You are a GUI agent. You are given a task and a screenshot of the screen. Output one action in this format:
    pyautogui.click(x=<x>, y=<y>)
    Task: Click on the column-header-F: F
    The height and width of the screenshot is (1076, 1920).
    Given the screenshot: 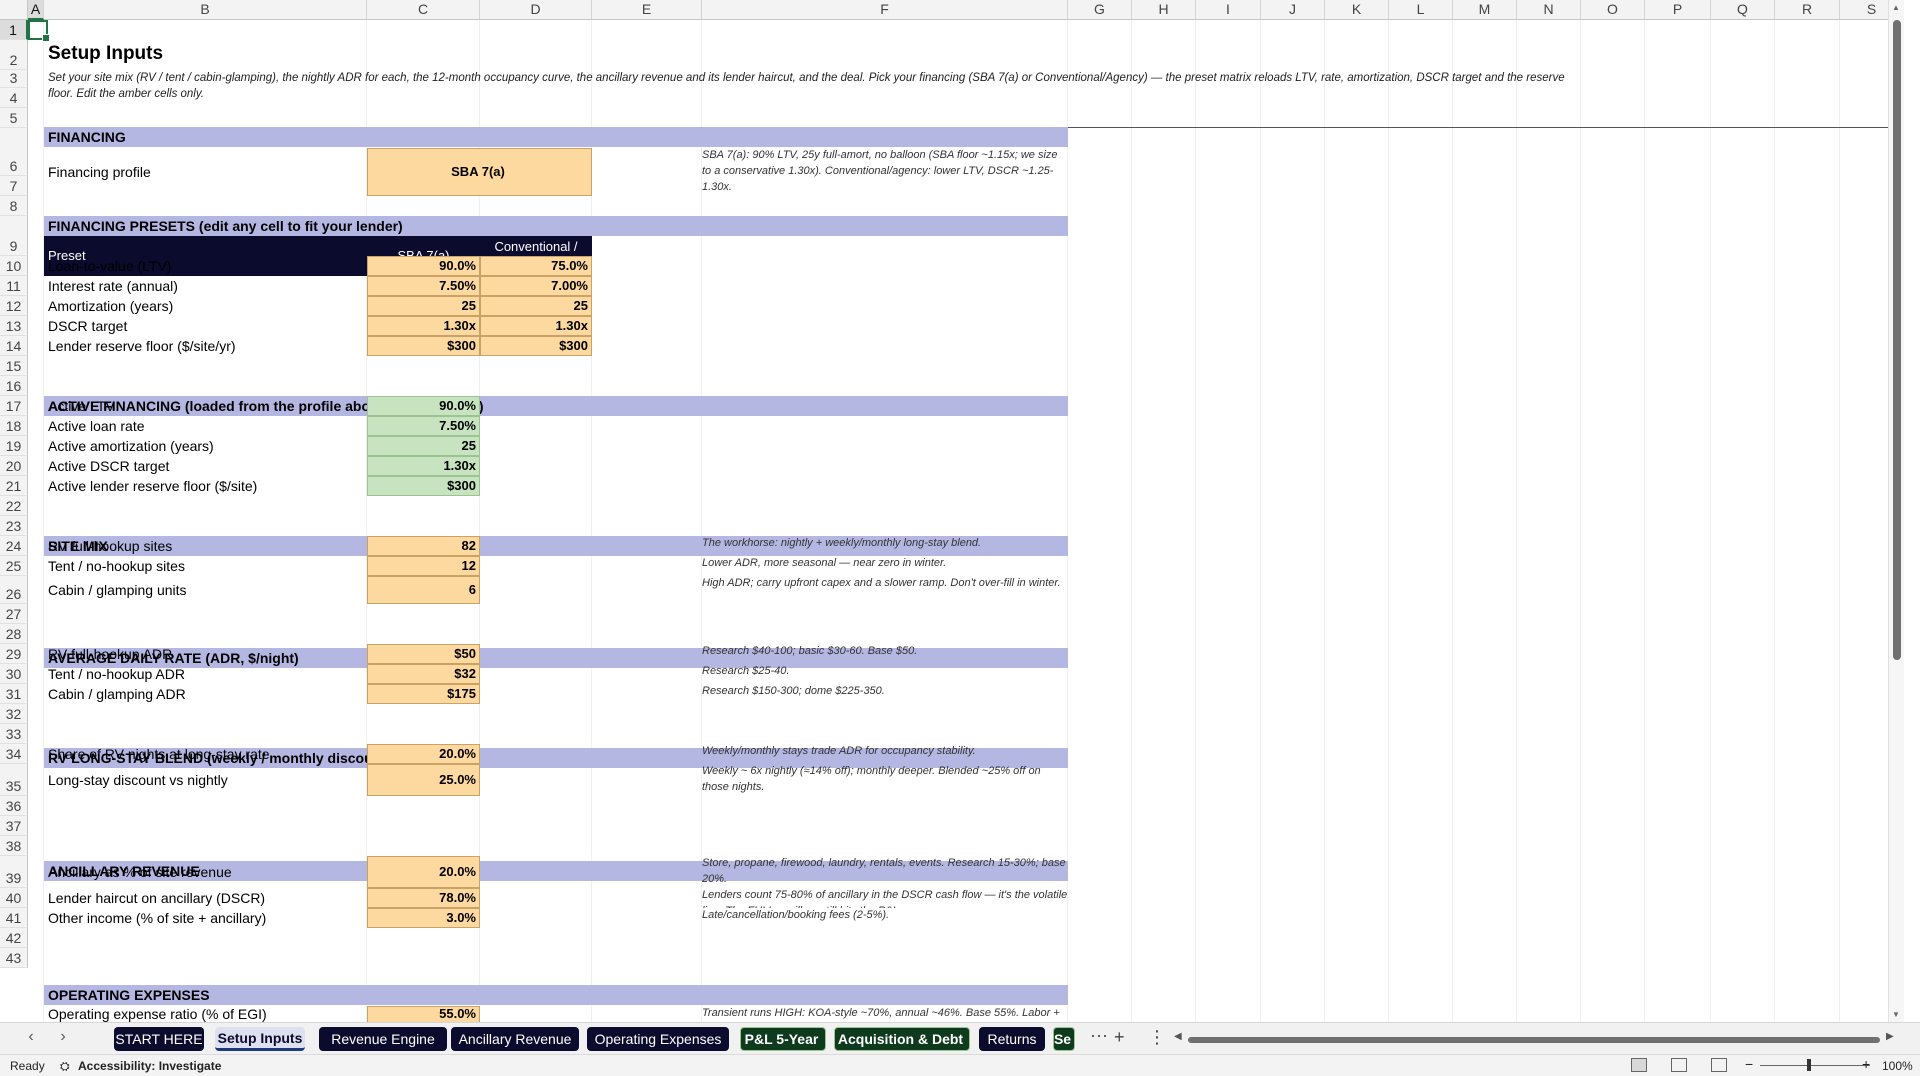 What is the action you would take?
    pyautogui.click(x=885, y=10)
    